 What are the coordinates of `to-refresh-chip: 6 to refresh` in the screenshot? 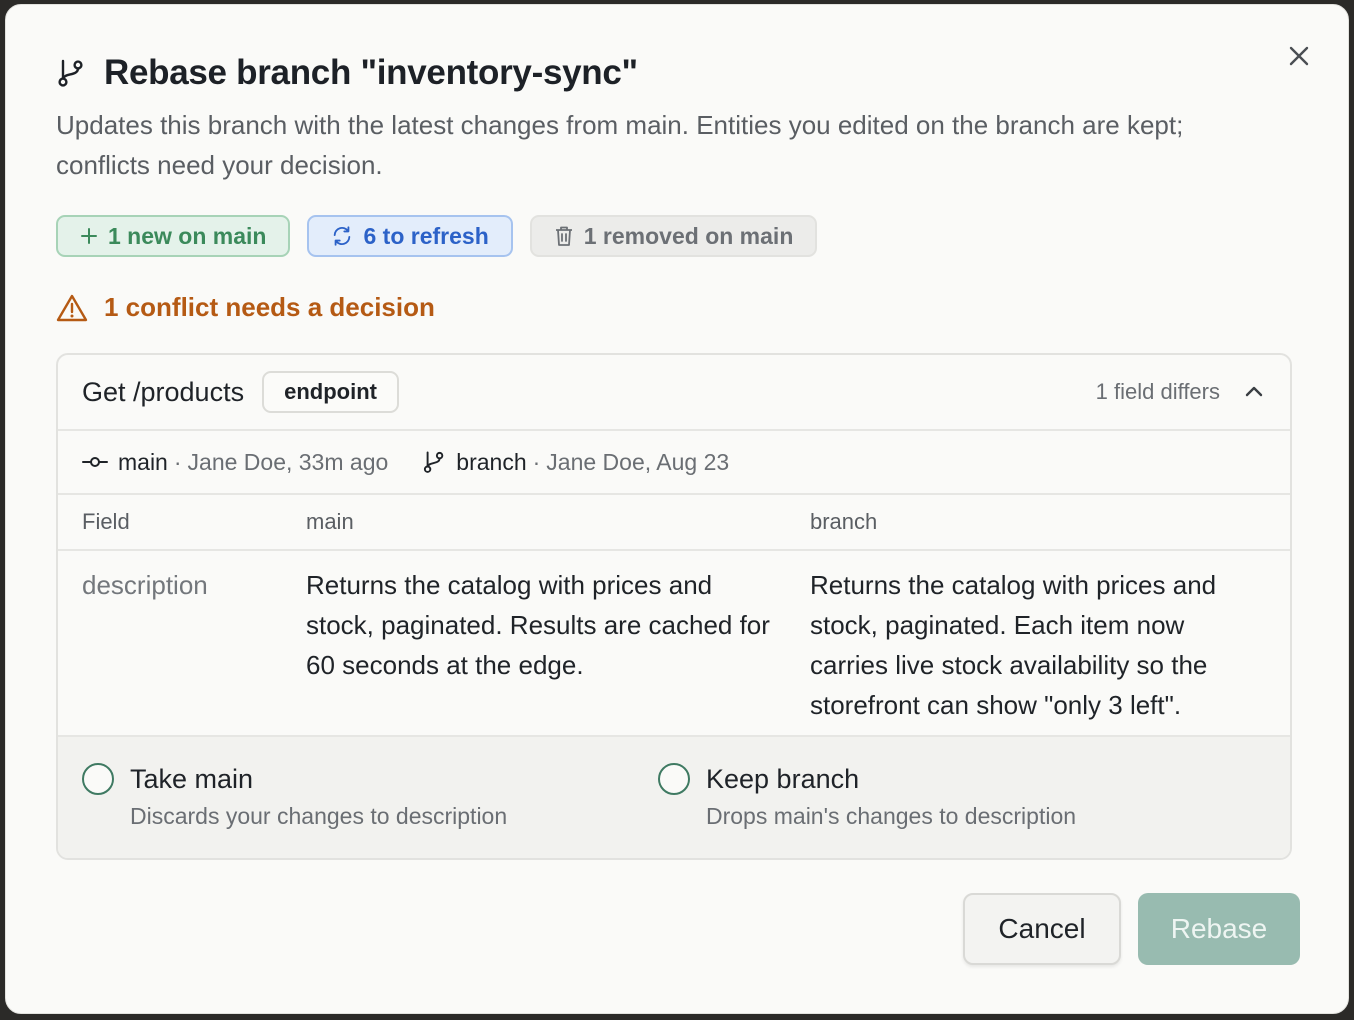 It's located at (410, 236).